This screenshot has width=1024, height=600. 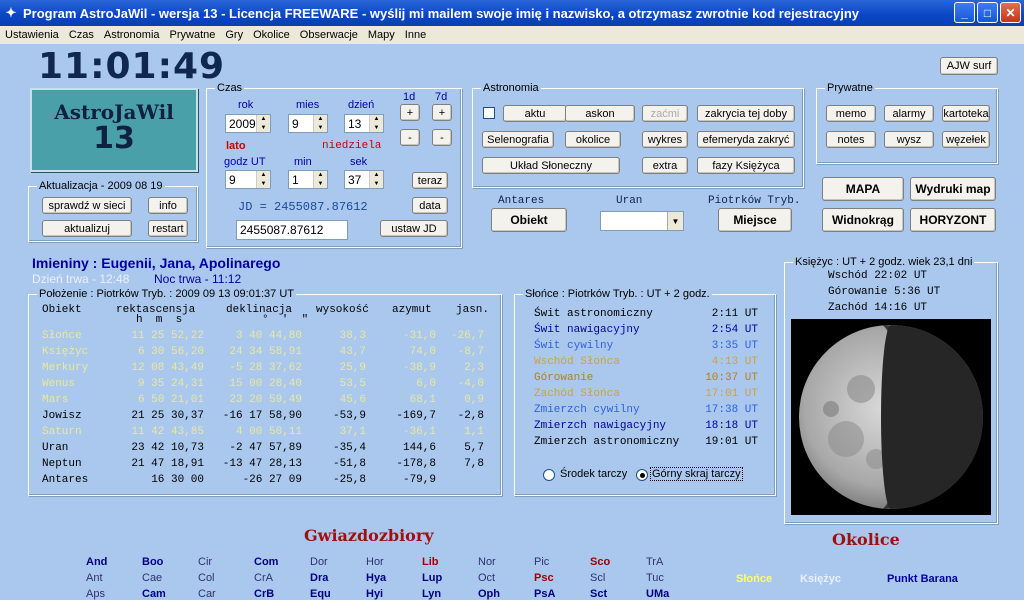 What do you see at coordinates (969, 66) in the screenshot?
I see `ajw-surf-button: AJW surf` at bounding box center [969, 66].